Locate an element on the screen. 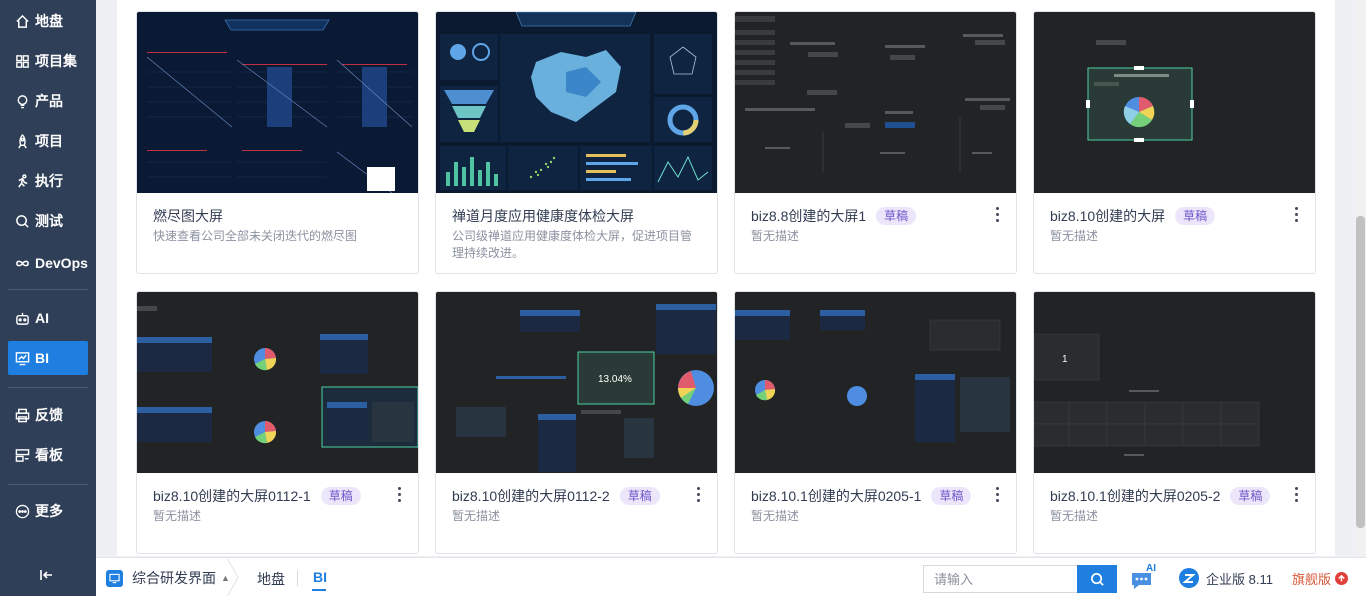 The image size is (1366, 596). sidebar-item-feedback: 反馈 is located at coordinates (48, 415).